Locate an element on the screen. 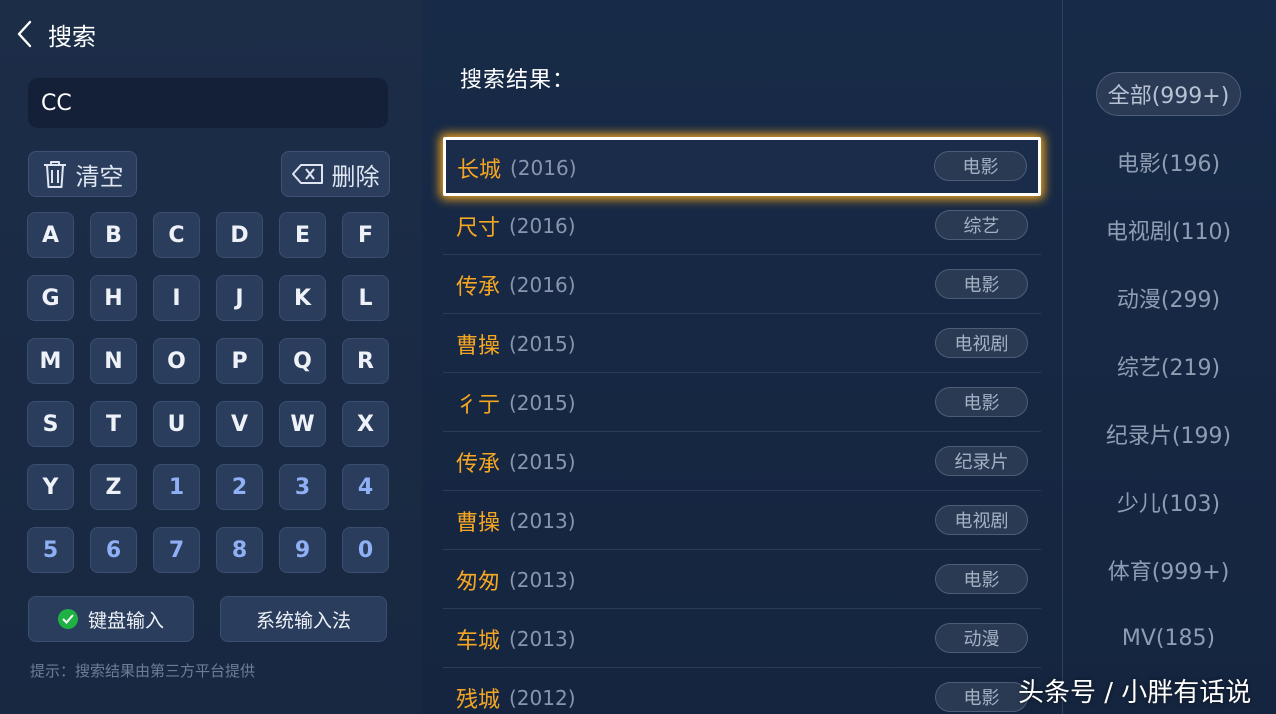  key-o: O is located at coordinates (176, 361).